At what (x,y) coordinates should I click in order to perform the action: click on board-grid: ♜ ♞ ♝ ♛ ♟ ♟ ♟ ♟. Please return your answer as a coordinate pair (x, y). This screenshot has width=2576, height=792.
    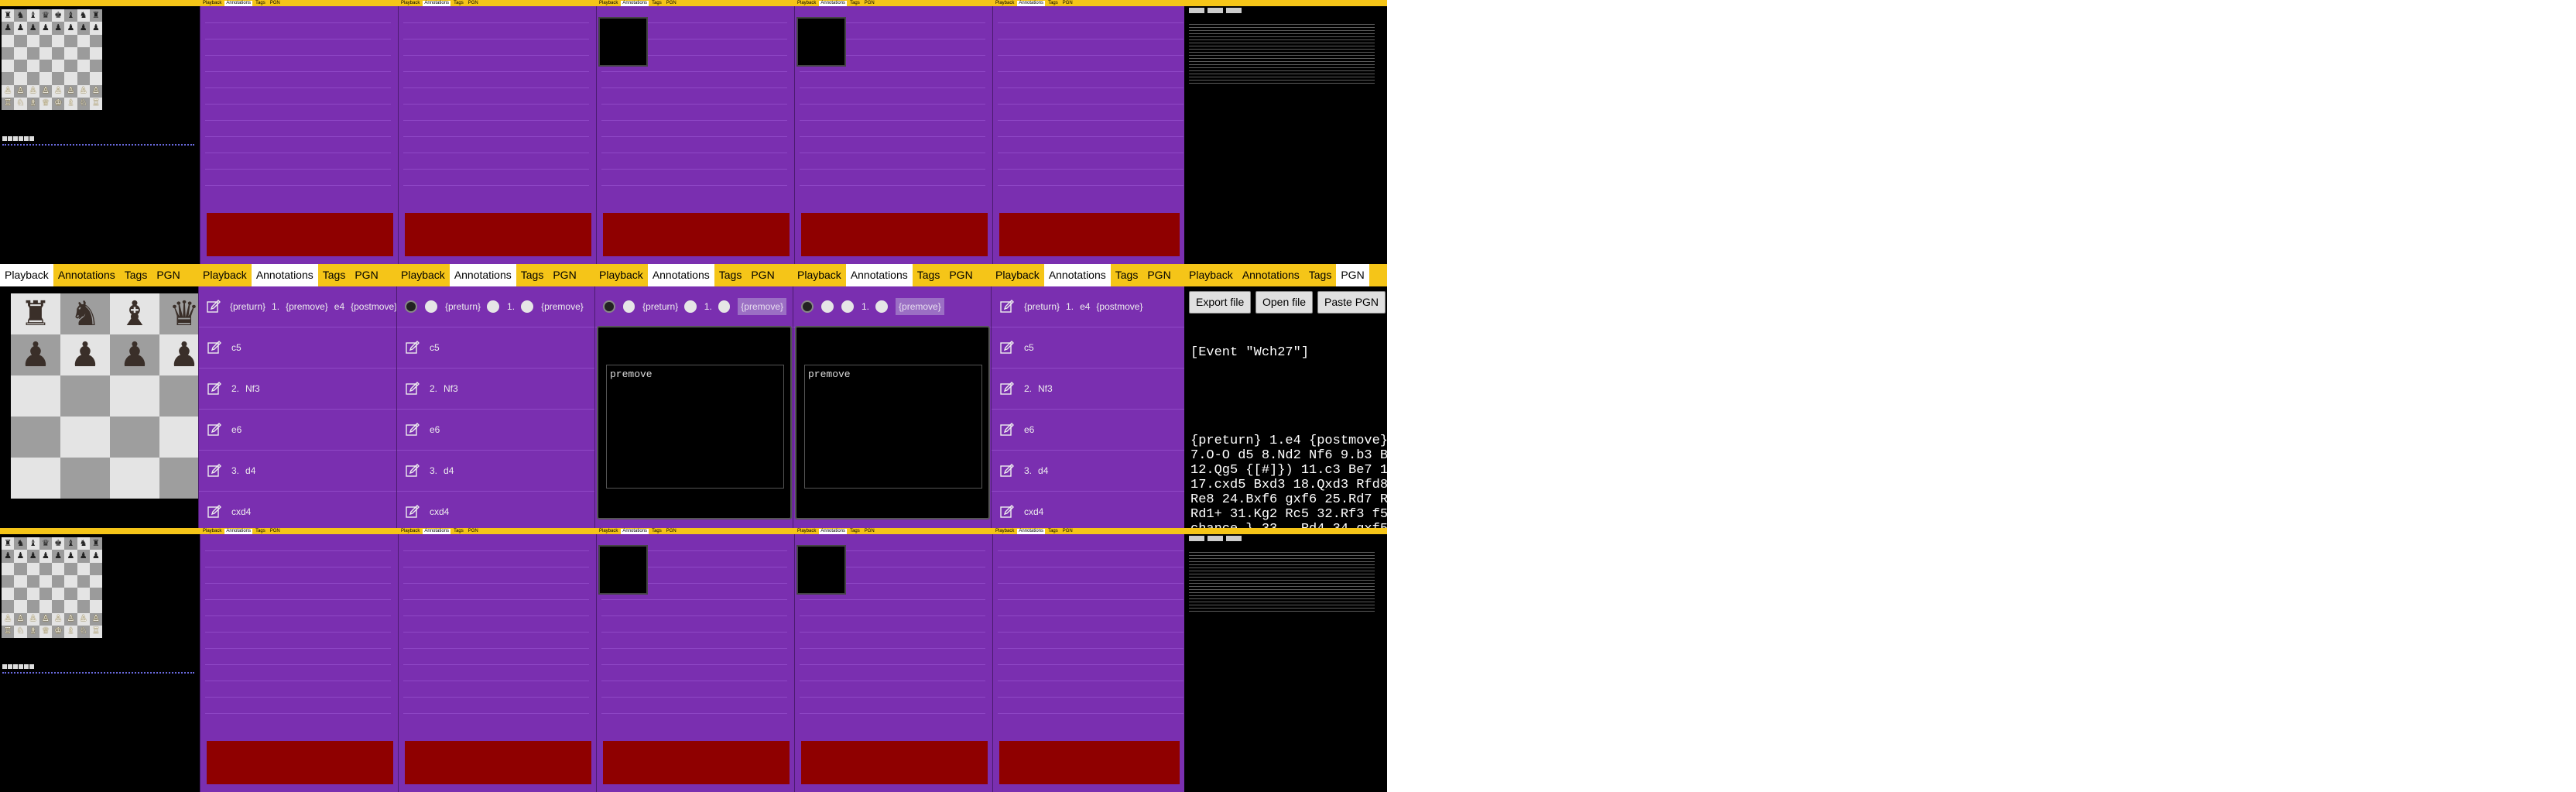
    Looking at the image, I should click on (104, 396).